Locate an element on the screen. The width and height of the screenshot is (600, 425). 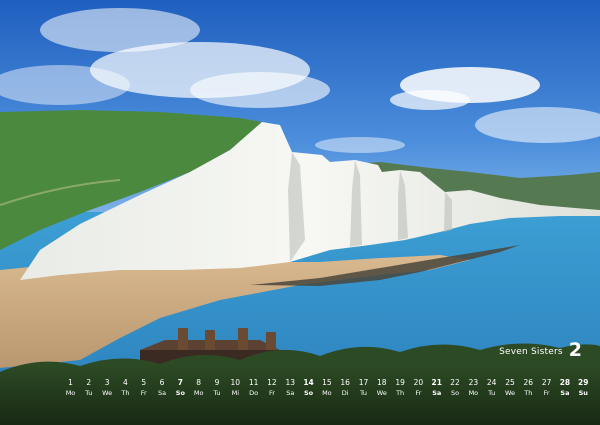
calendar-day: 13 Sa is located at coordinates (290, 387).